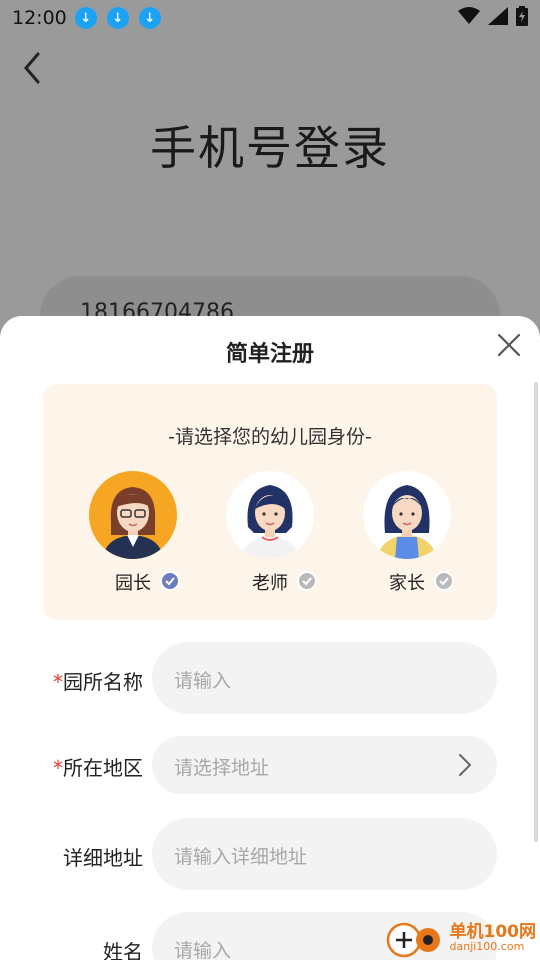 This screenshot has width=540, height=960. What do you see at coordinates (270, 522) in the screenshot?
I see `teacher-avatar-icon` at bounding box center [270, 522].